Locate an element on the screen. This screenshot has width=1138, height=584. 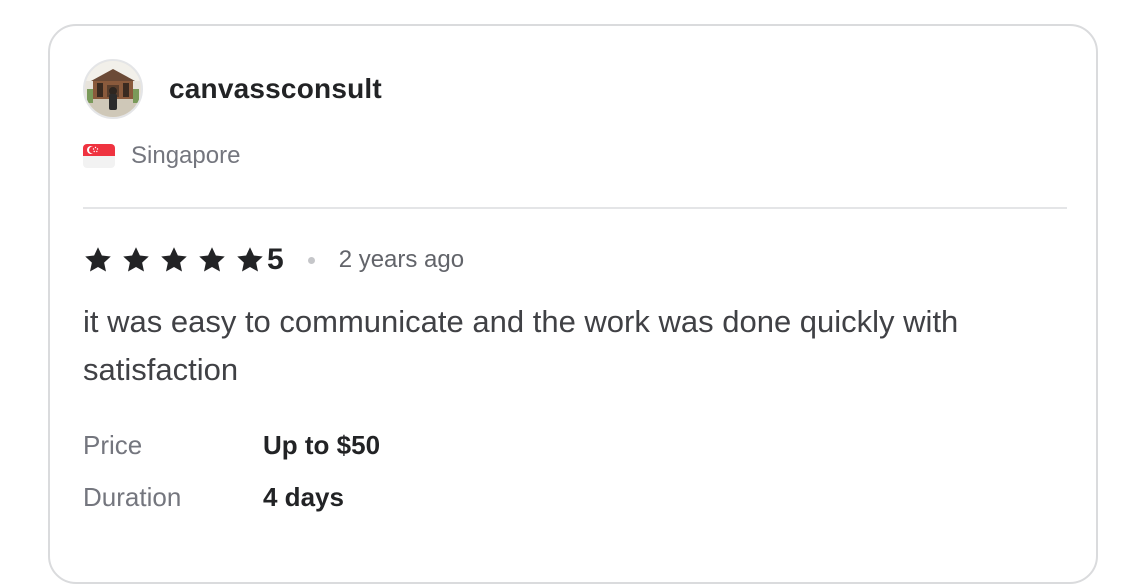
rating-value: 5 is located at coordinates (275, 259).